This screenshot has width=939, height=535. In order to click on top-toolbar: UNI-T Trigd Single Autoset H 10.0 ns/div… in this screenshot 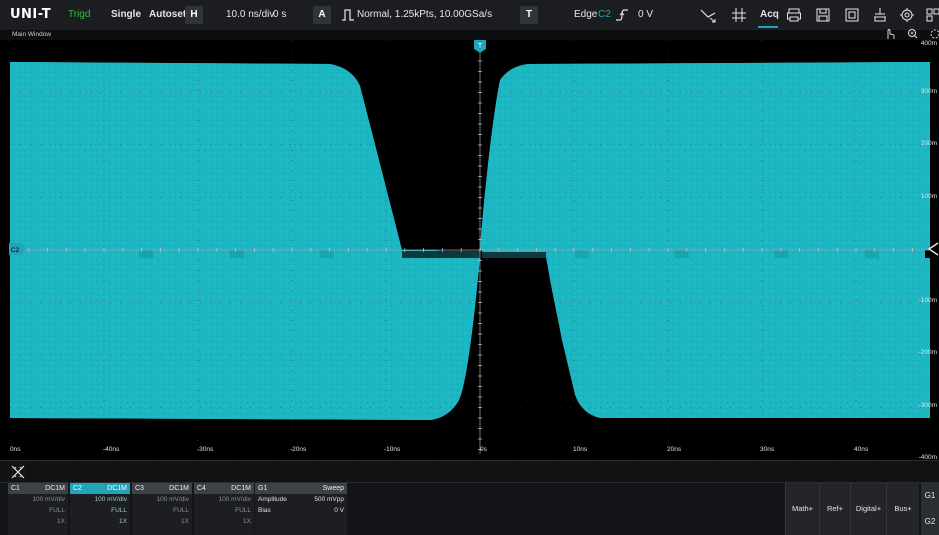, I will do `click(469, 15)`.